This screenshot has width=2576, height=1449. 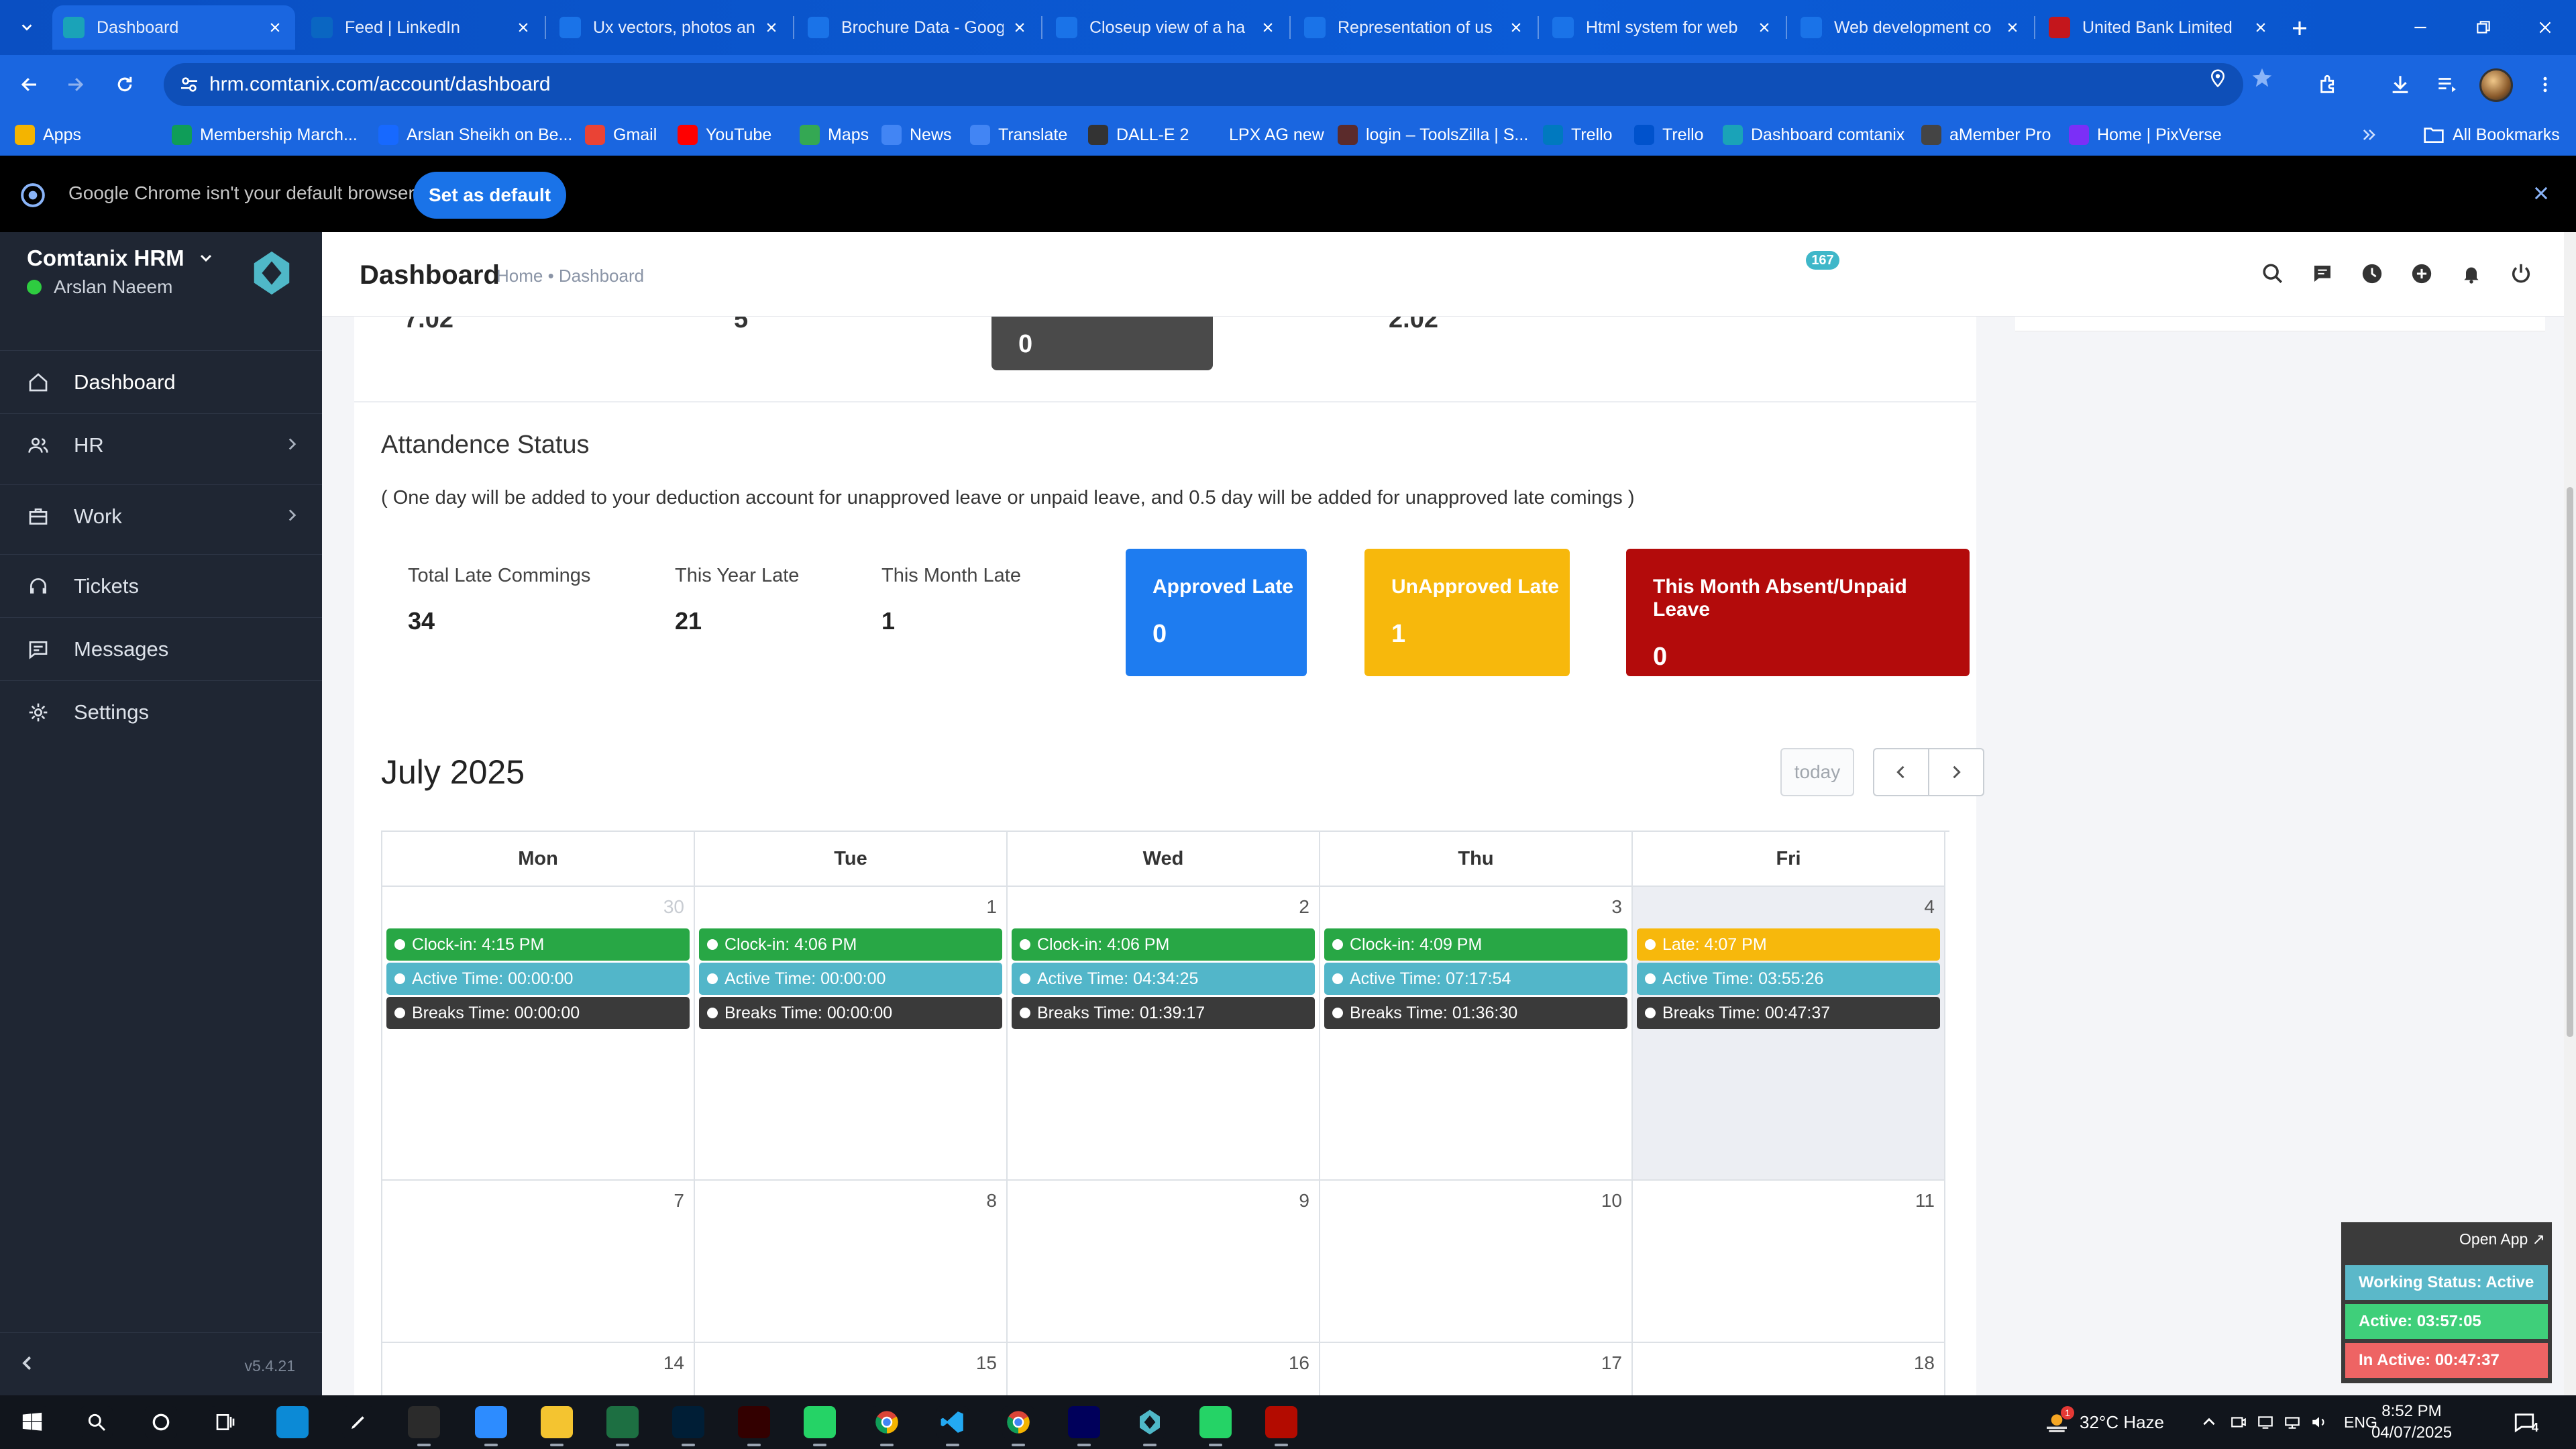 I want to click on weather-widget: 1 32°C Haze, so click(x=2103, y=1422).